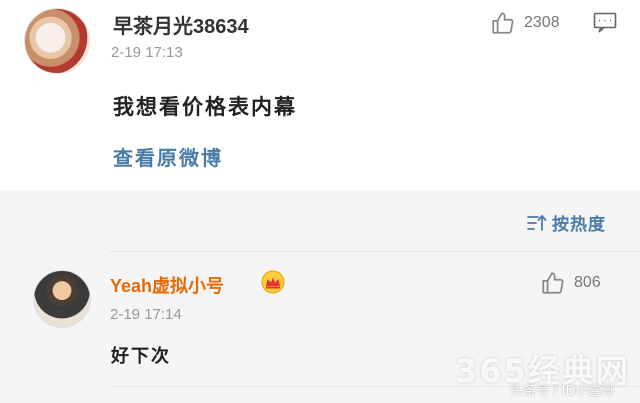 This screenshot has width=640, height=403. Describe the element at coordinates (141, 356) in the screenshot. I see `reply-text: 好下次` at that location.